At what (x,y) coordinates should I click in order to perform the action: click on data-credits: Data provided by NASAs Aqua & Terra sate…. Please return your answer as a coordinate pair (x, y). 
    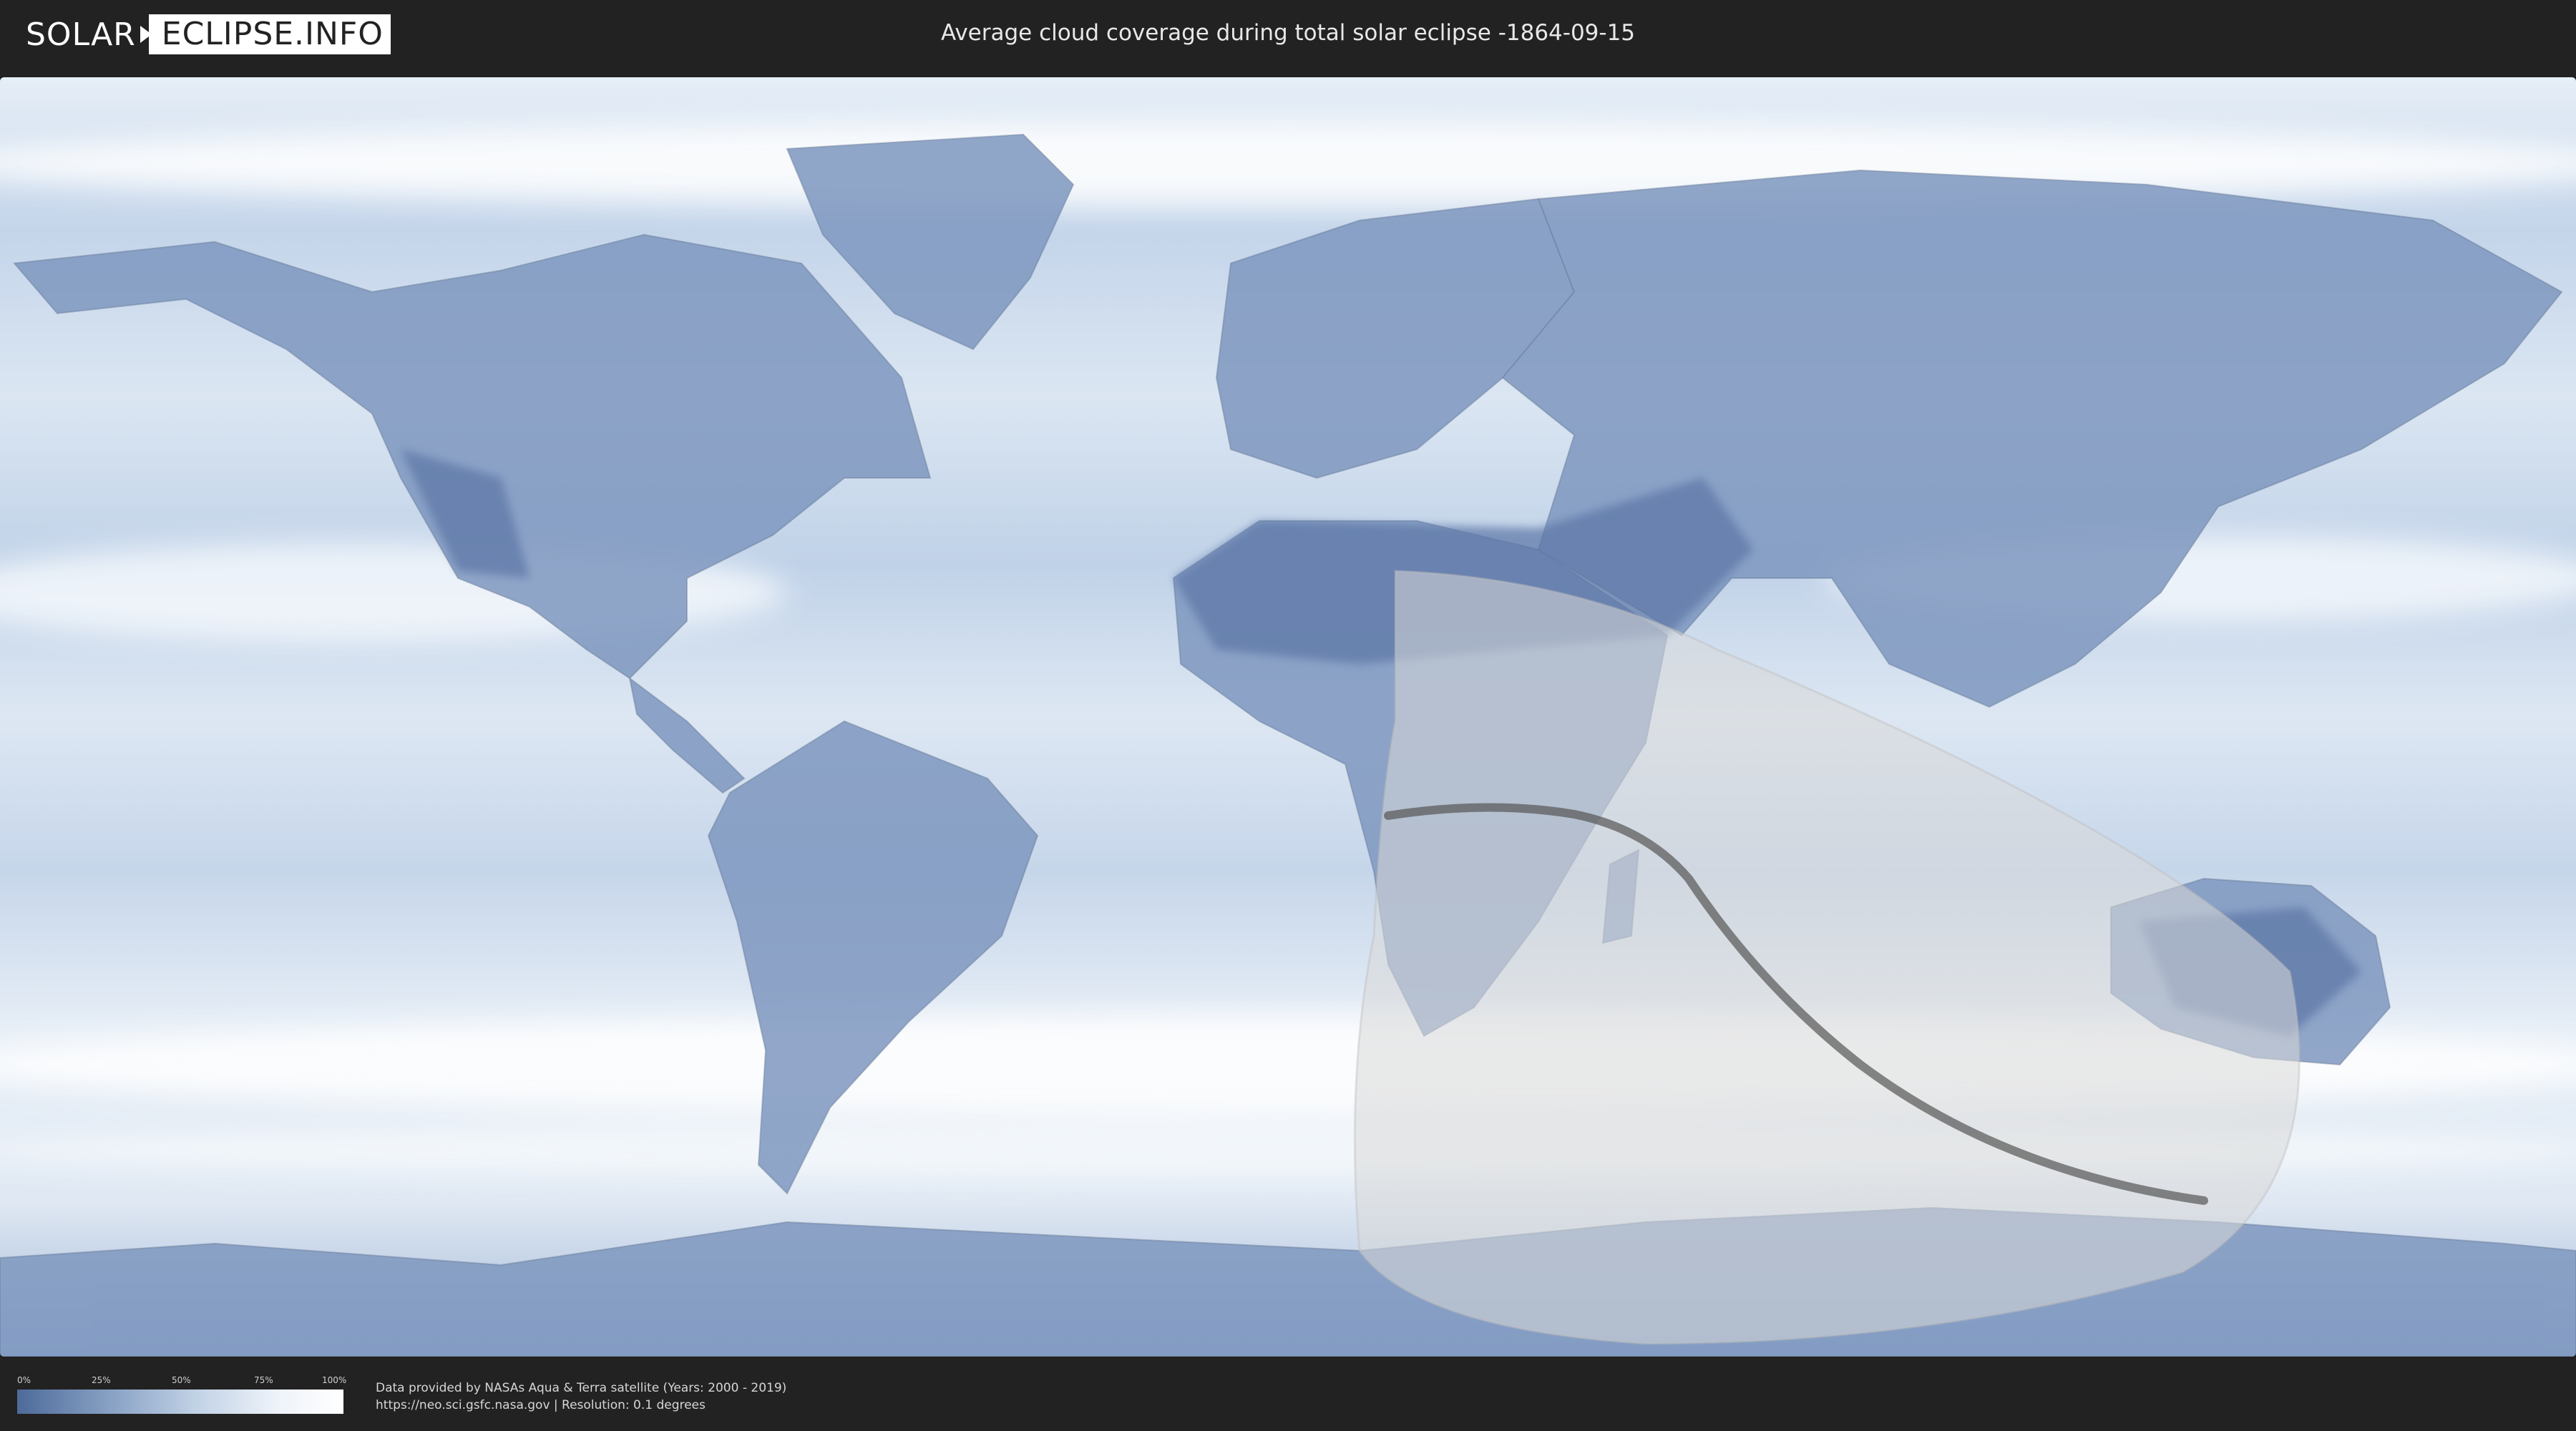
    Looking at the image, I should click on (581, 1396).